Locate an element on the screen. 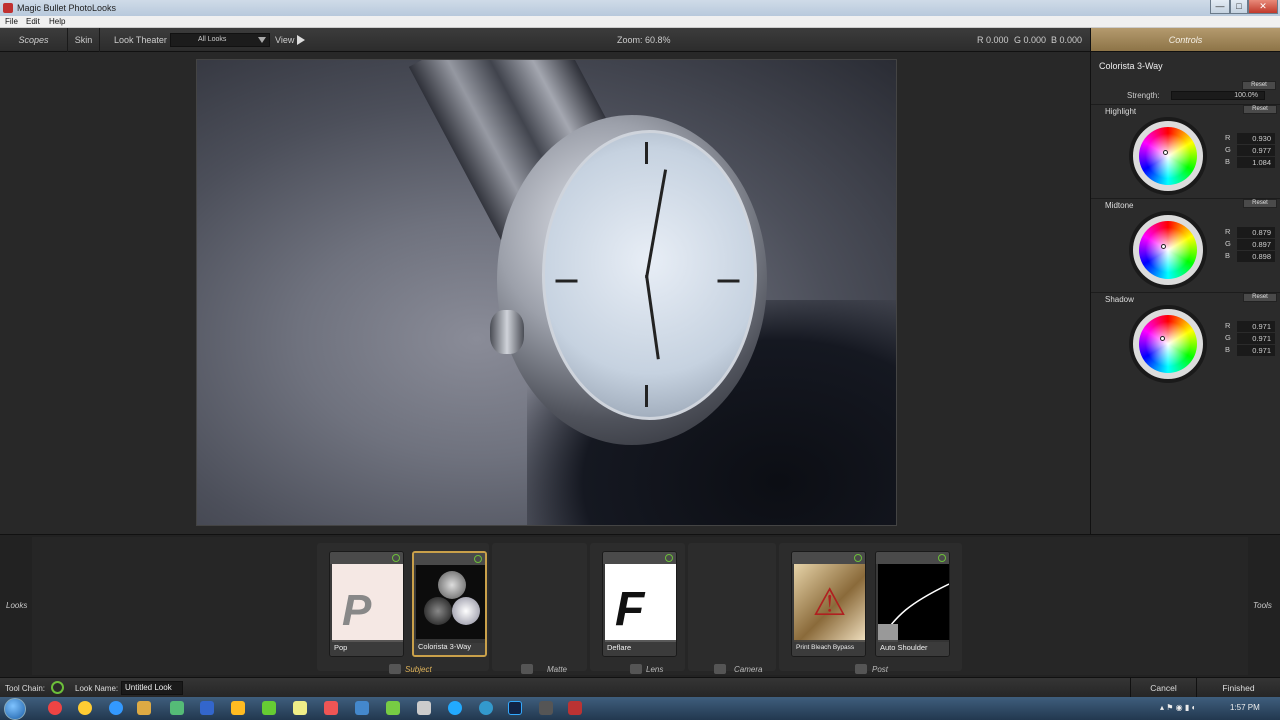 Image resolution: width=1280 pixels, height=720 pixels. minimize-button: — is located at coordinates (1220, 7).